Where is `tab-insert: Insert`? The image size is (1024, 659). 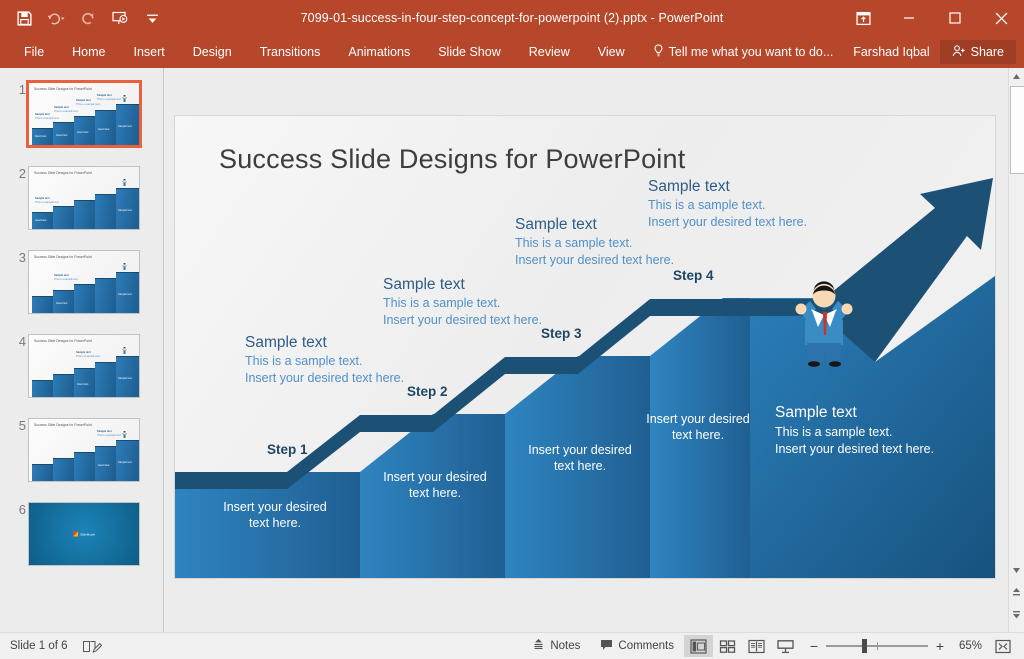
tab-insert: Insert is located at coordinates (149, 52).